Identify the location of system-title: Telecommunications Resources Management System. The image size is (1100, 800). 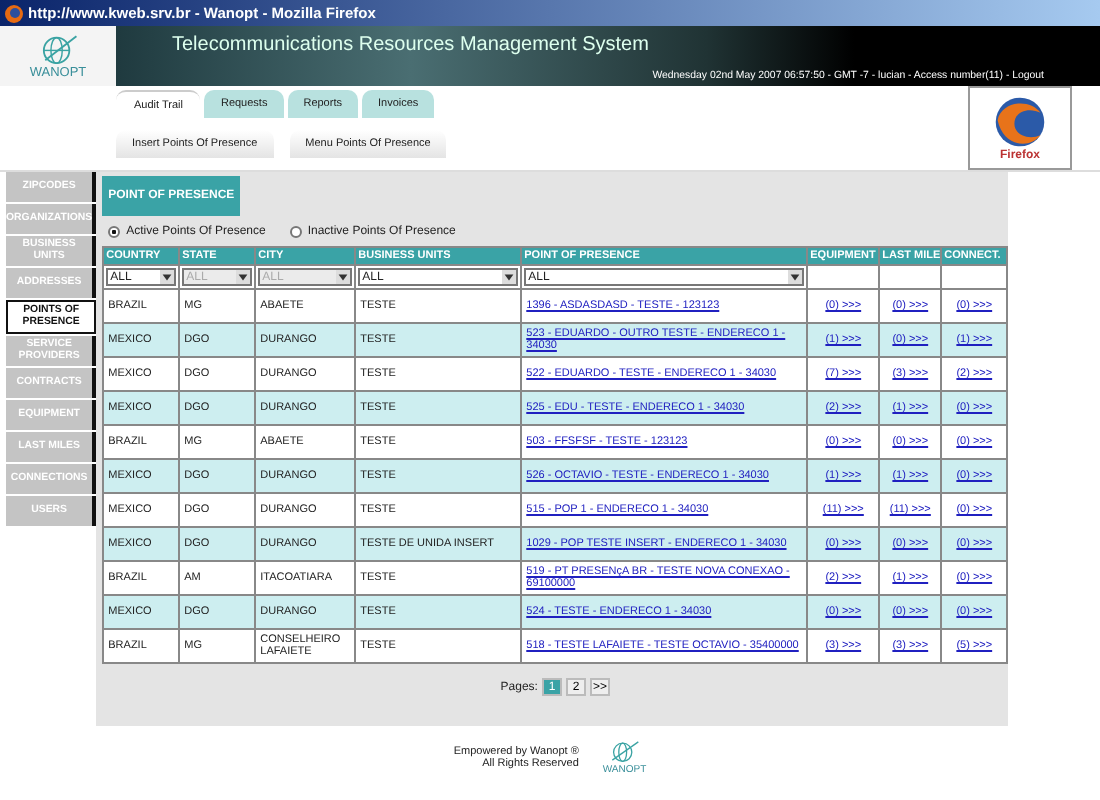
(411, 45).